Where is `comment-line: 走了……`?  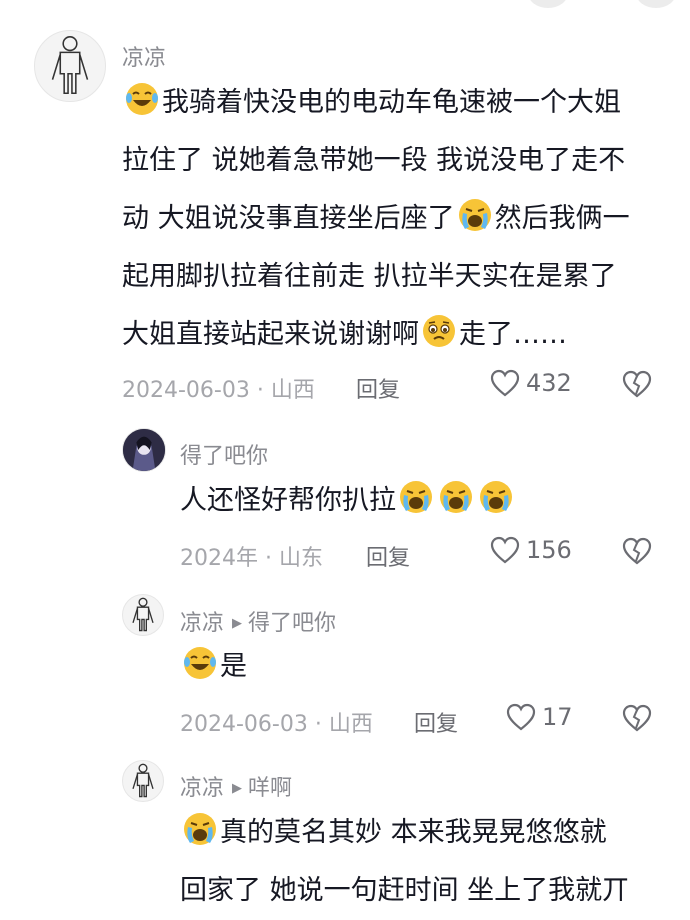
comment-line: 走了…… is located at coordinates (513, 334).